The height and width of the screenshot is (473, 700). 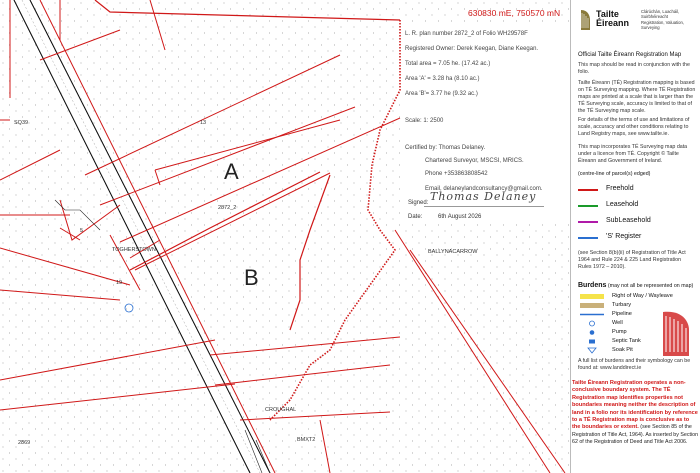 I want to click on turbary-icon, so click(x=592, y=305).